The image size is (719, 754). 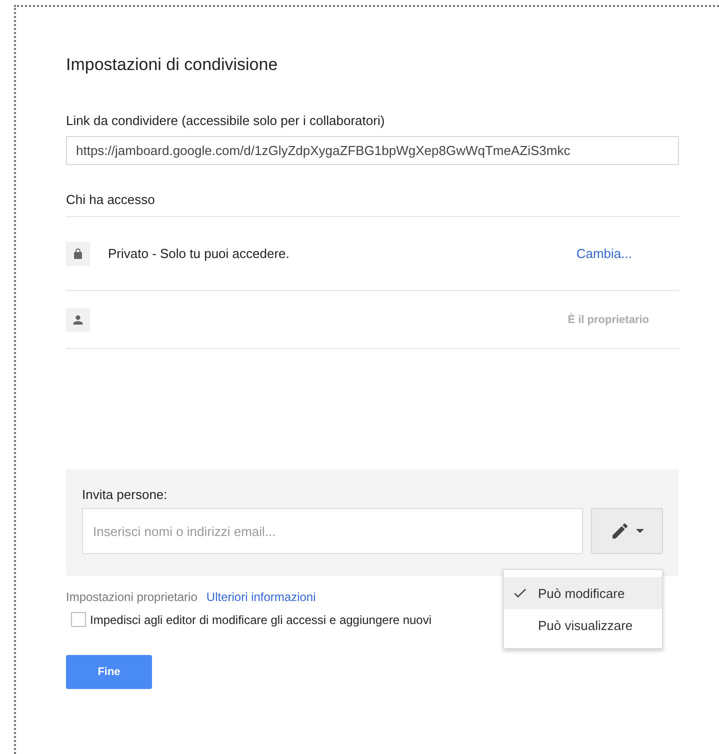 I want to click on checkbox-label: Impedisci agli editor di modificare gli accessi e aggiungere nuovi, so click(x=261, y=619).